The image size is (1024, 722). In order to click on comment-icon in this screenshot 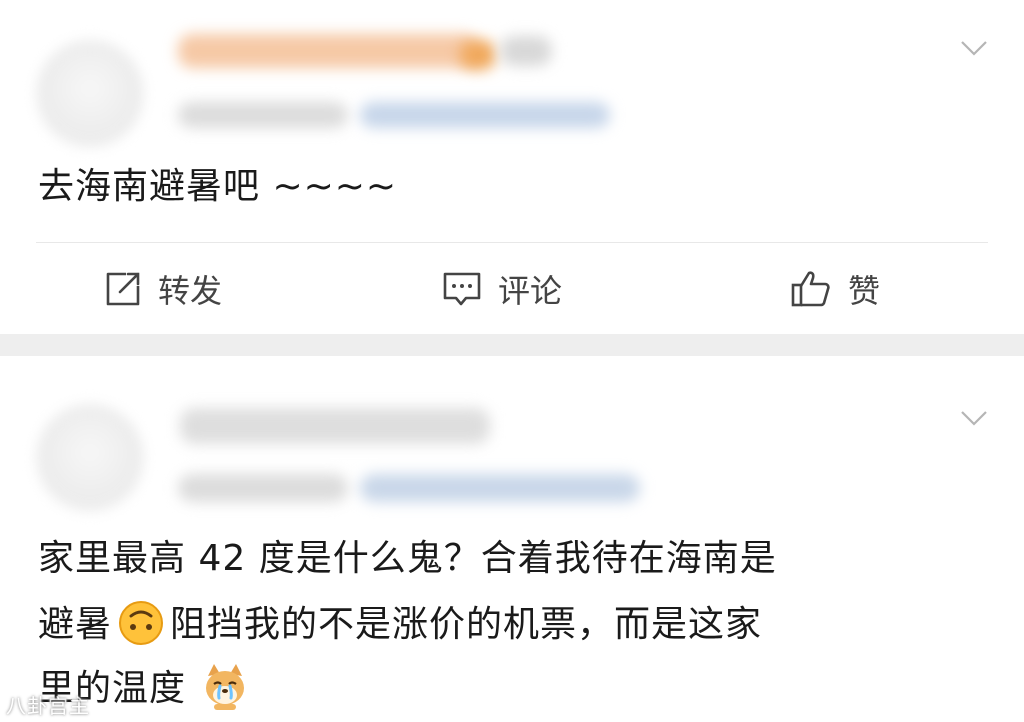, I will do `click(462, 289)`.